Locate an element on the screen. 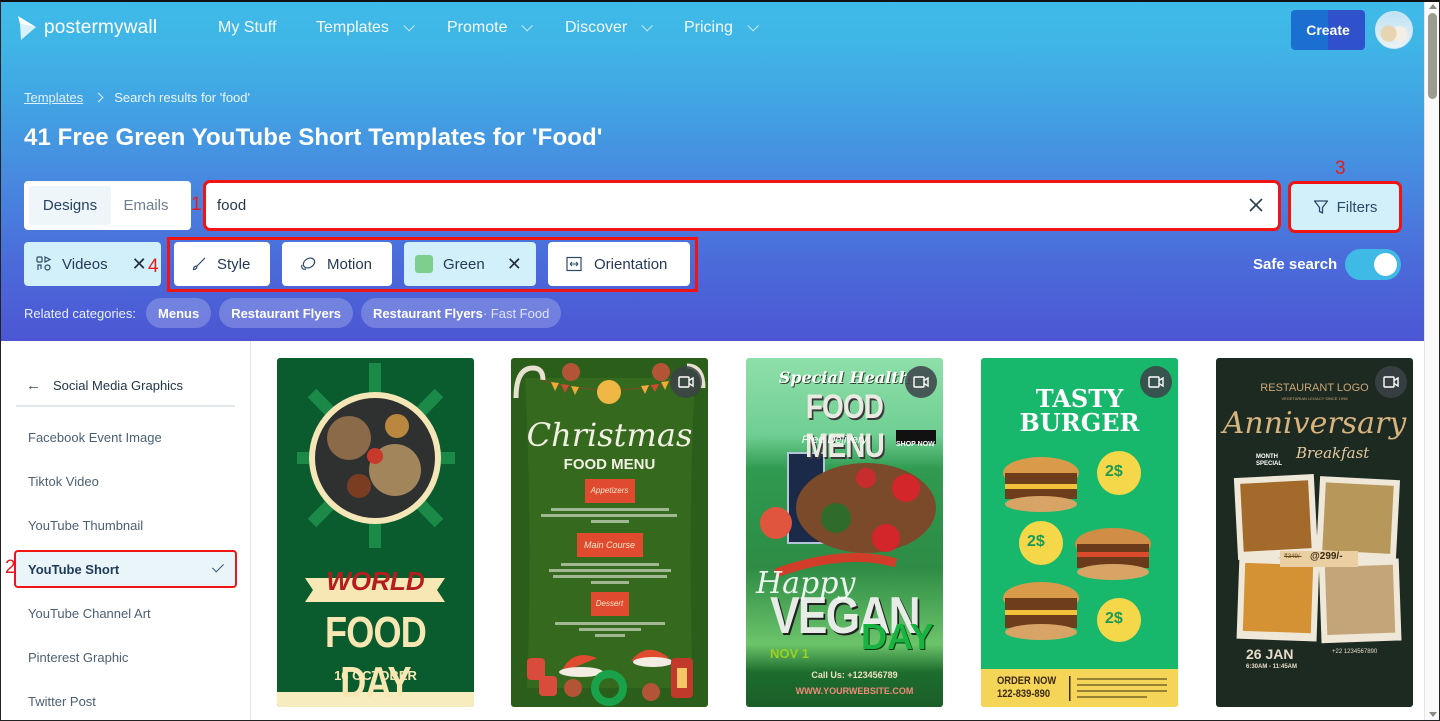  template-title: Anniversary is located at coordinates (1314, 423).